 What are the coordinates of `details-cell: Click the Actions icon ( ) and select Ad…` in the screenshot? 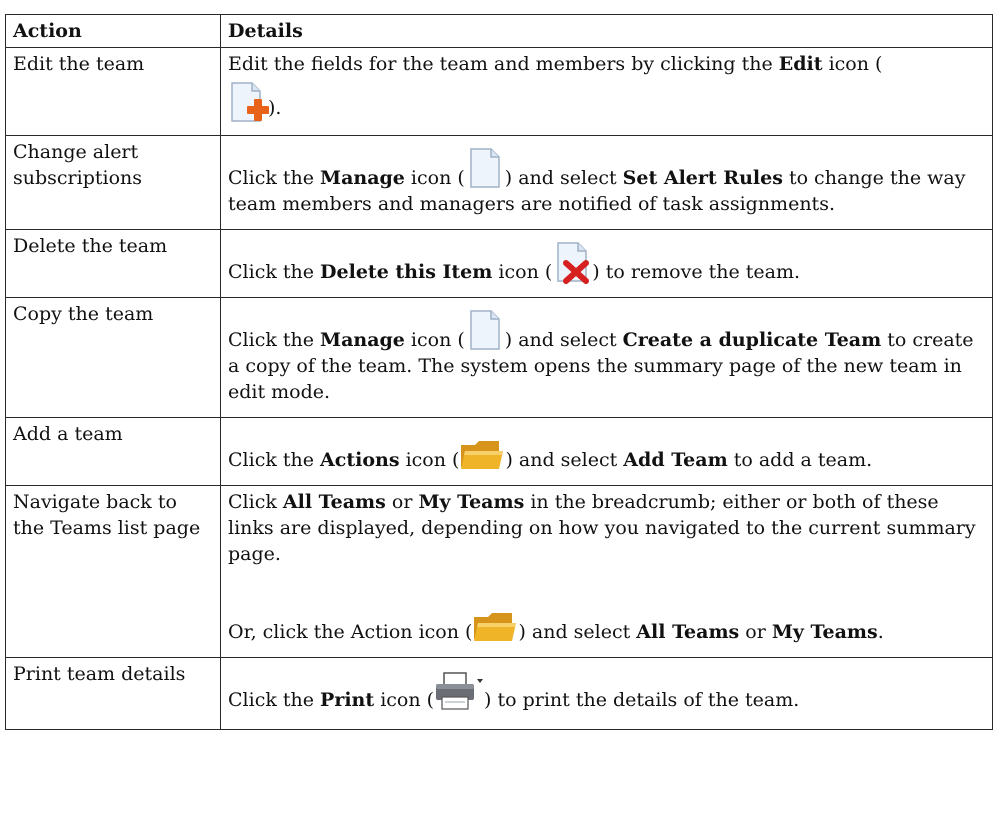 It's located at (606, 451).